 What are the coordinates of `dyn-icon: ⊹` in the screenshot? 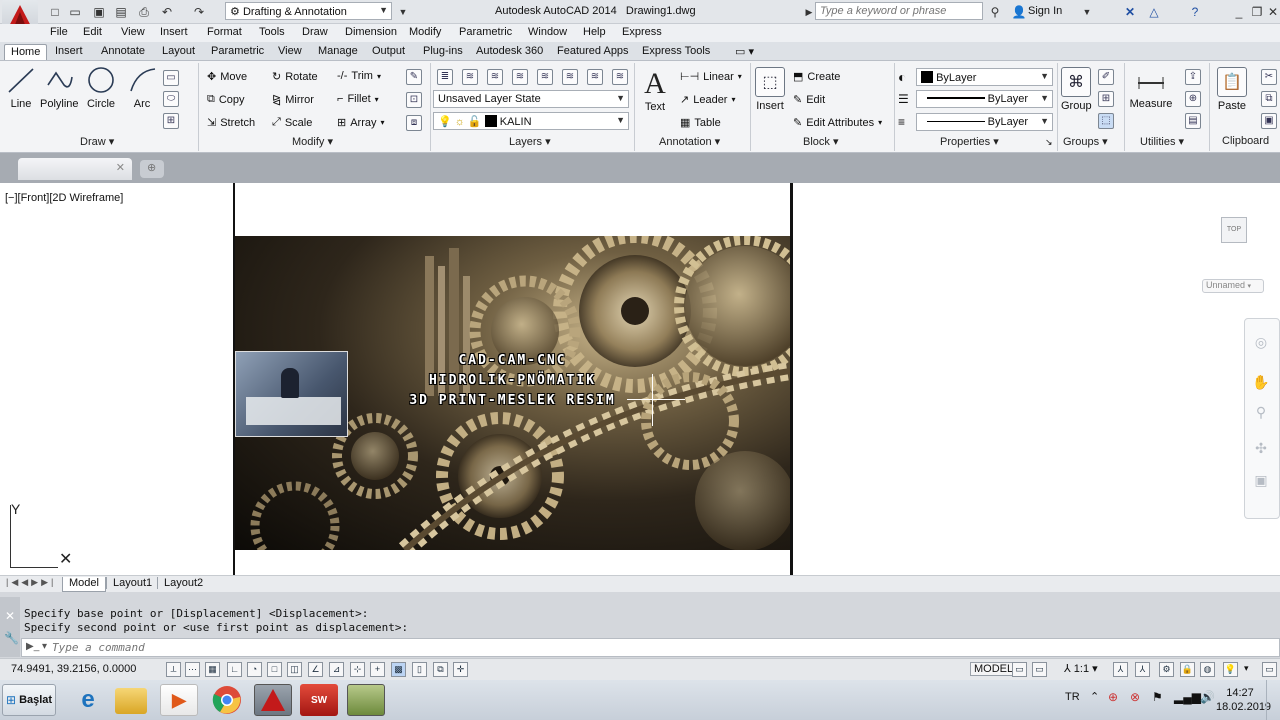 It's located at (357, 669).